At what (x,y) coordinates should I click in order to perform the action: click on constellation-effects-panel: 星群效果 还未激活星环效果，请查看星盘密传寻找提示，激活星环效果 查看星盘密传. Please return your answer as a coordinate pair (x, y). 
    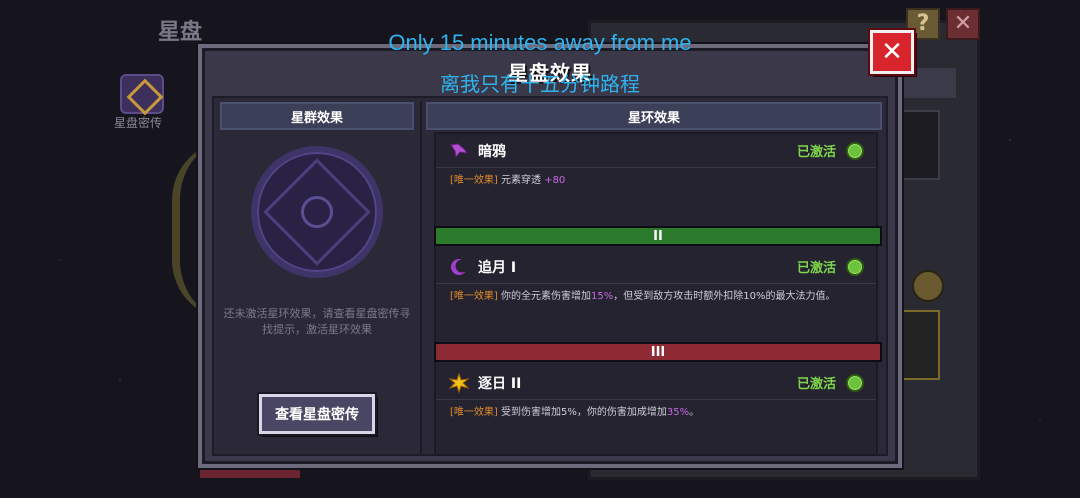
    Looking at the image, I should click on (317, 278).